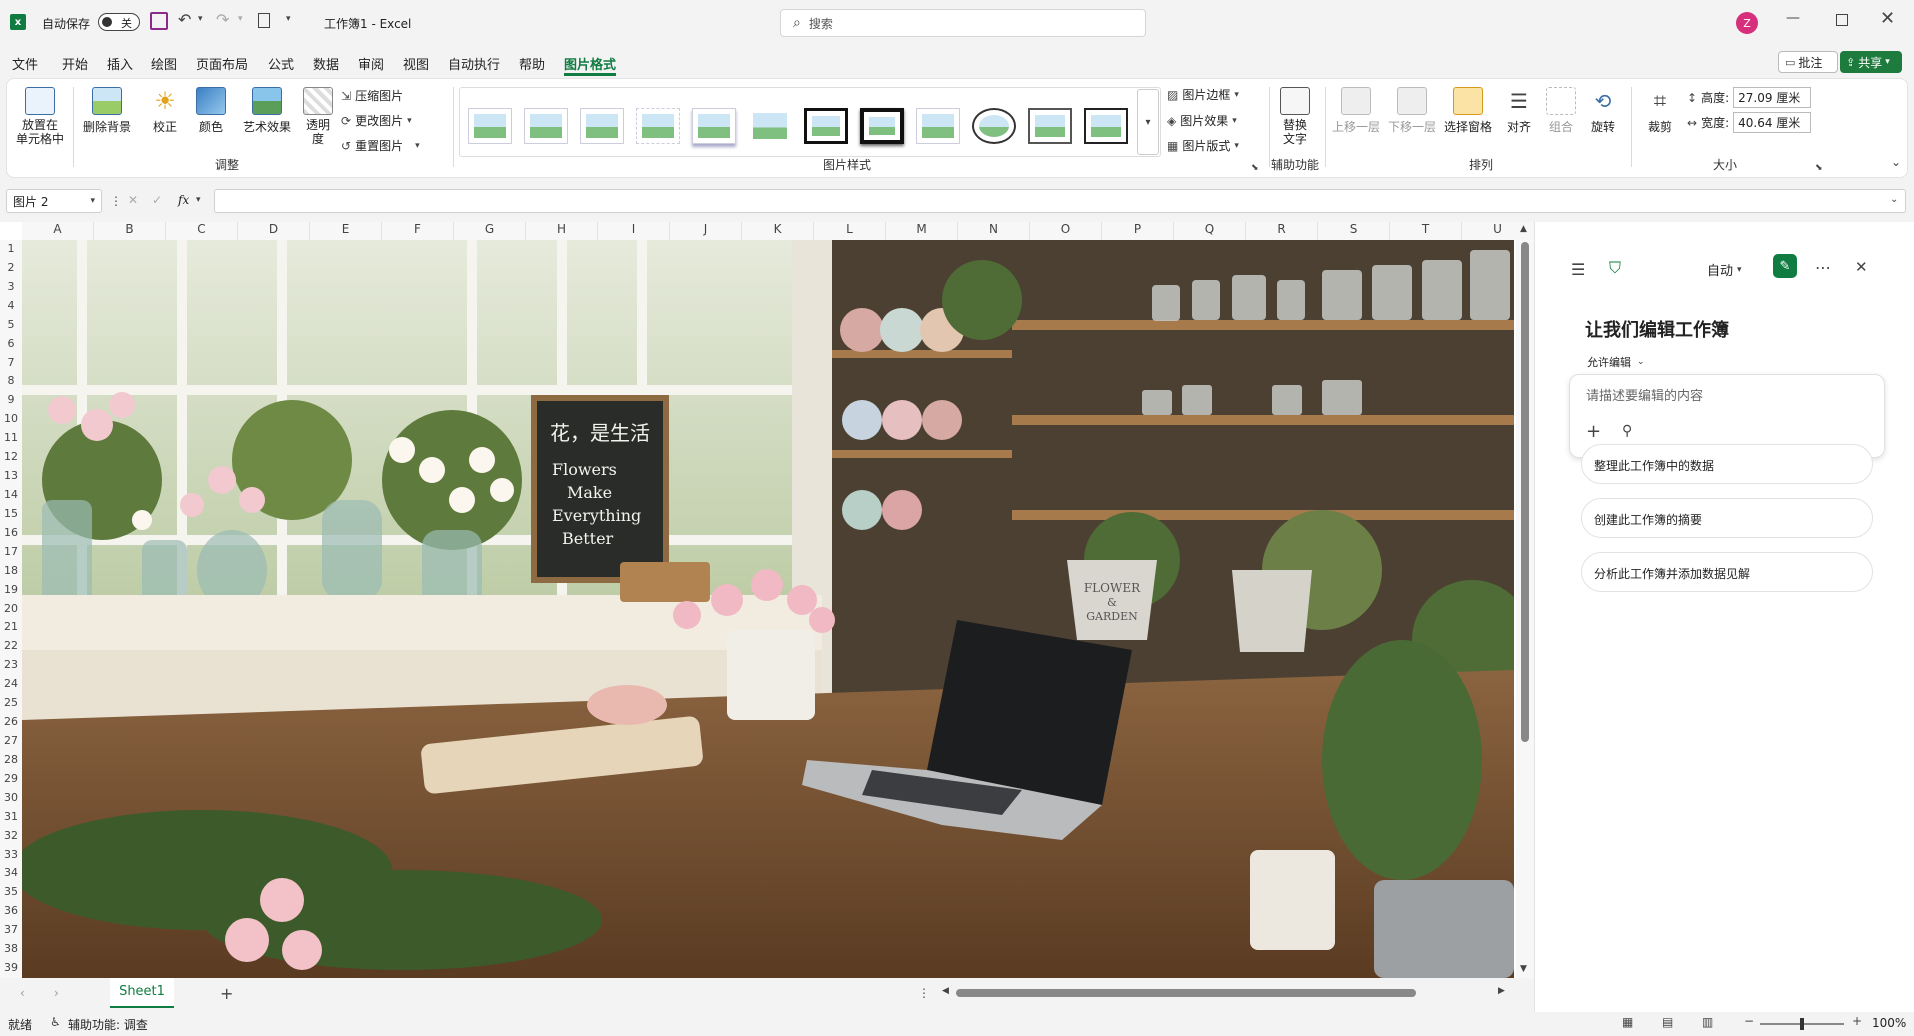  I want to click on alt-text-button: 替换 文字, so click(1295, 116).